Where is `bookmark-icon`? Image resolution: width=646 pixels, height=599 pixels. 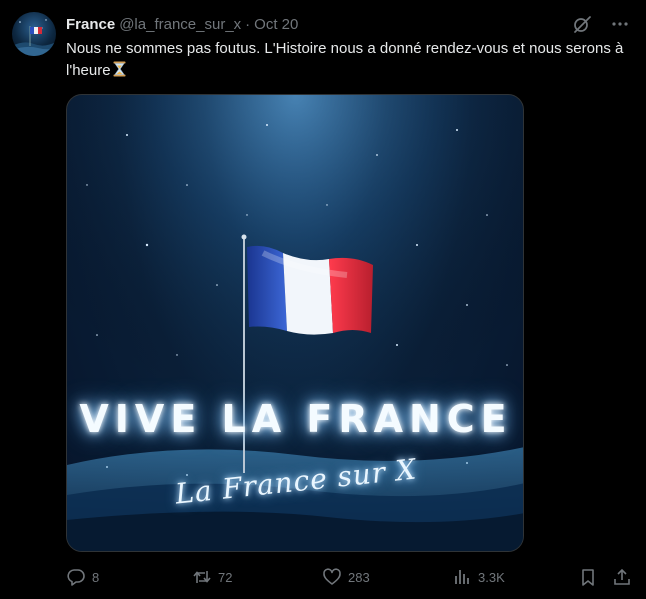 bookmark-icon is located at coordinates (588, 577).